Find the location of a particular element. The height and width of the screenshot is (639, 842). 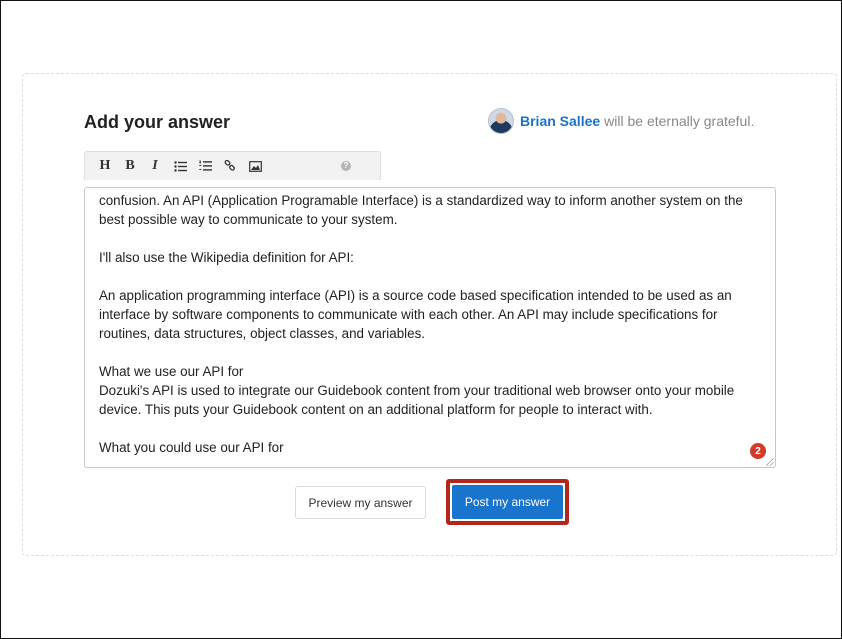

image-icon is located at coordinates (255, 166).